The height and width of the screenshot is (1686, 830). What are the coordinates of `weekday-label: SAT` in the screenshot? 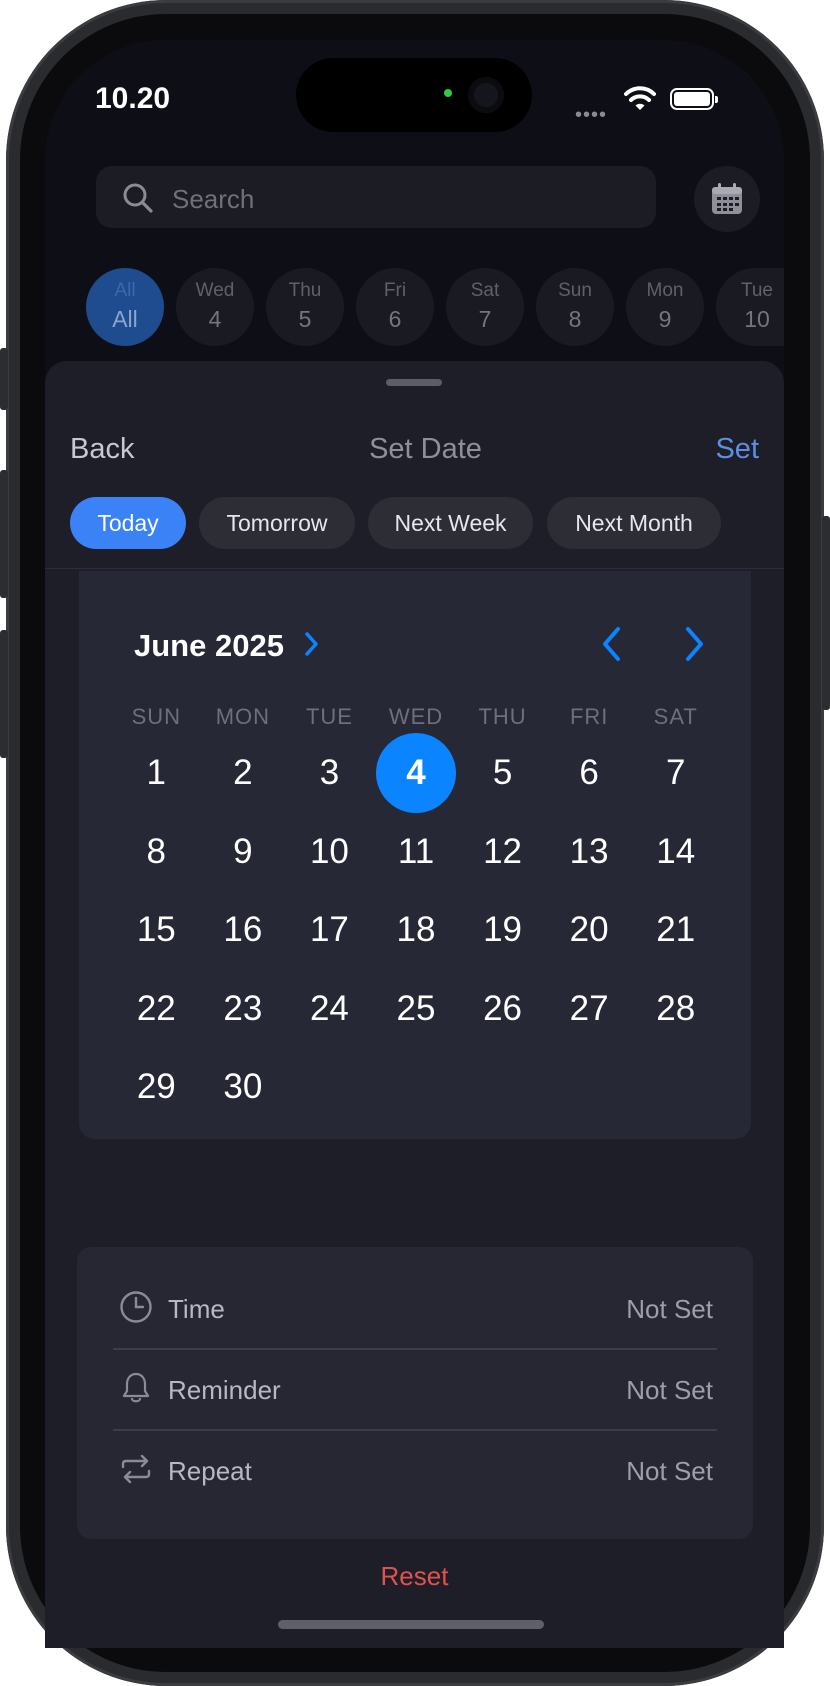 It's located at (675, 716).